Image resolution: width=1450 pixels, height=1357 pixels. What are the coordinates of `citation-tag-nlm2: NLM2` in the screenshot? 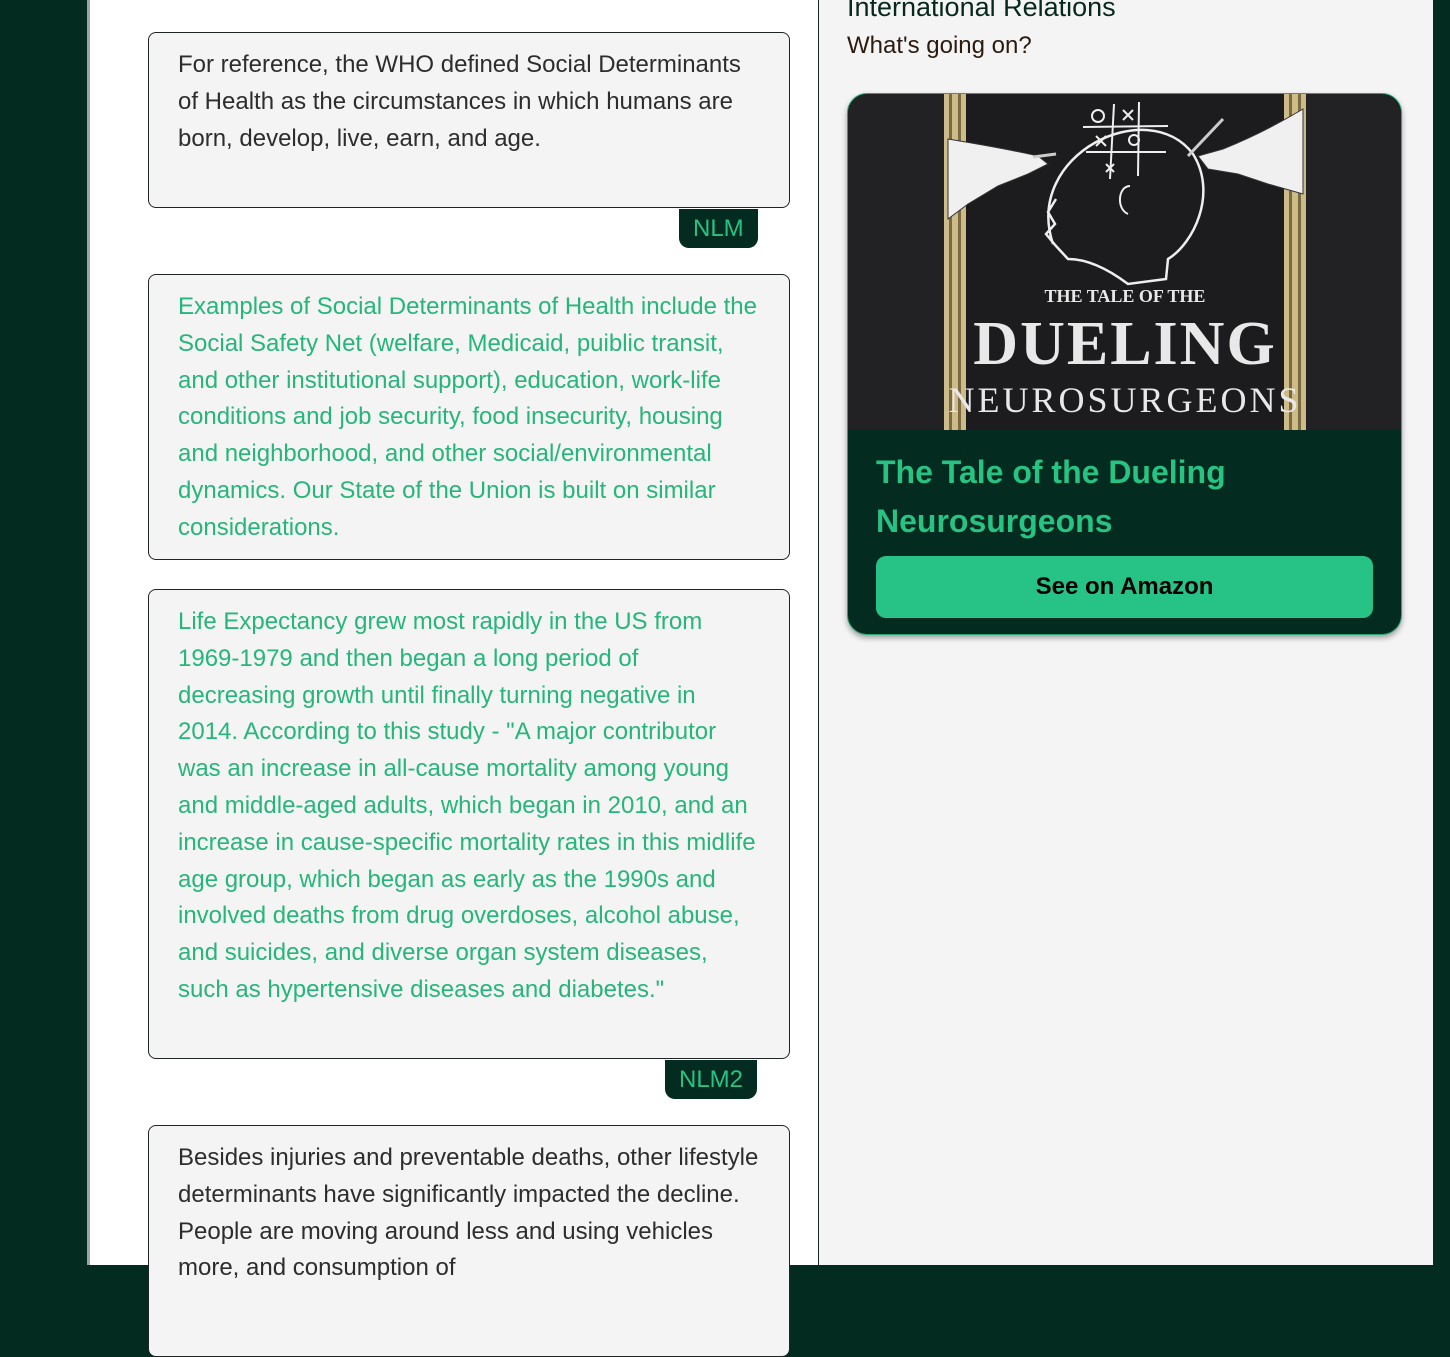 It's located at (711, 1079).